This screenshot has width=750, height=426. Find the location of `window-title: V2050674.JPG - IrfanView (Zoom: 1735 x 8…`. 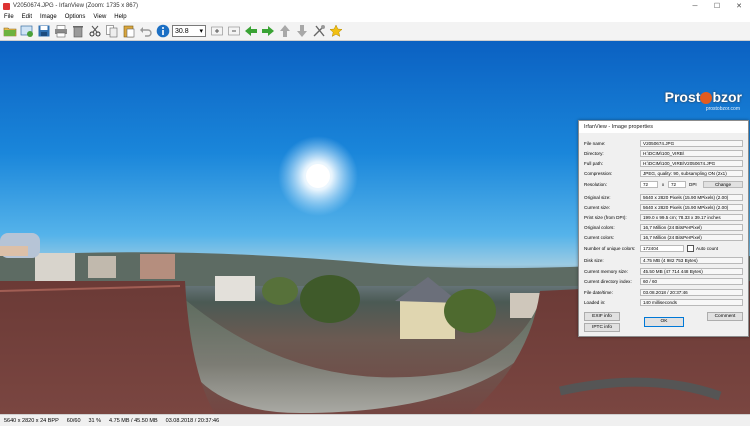

window-title: V2050674.JPG - IrfanView (Zoom: 1735 x 8… is located at coordinates (75, 6).